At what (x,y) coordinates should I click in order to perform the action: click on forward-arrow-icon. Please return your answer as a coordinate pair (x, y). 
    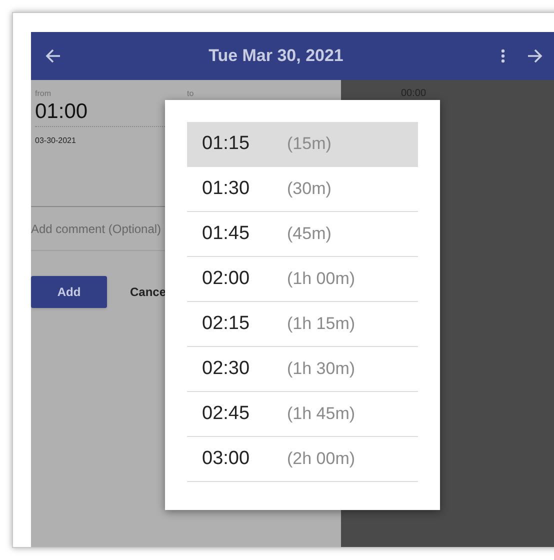
    Looking at the image, I should click on (535, 56).